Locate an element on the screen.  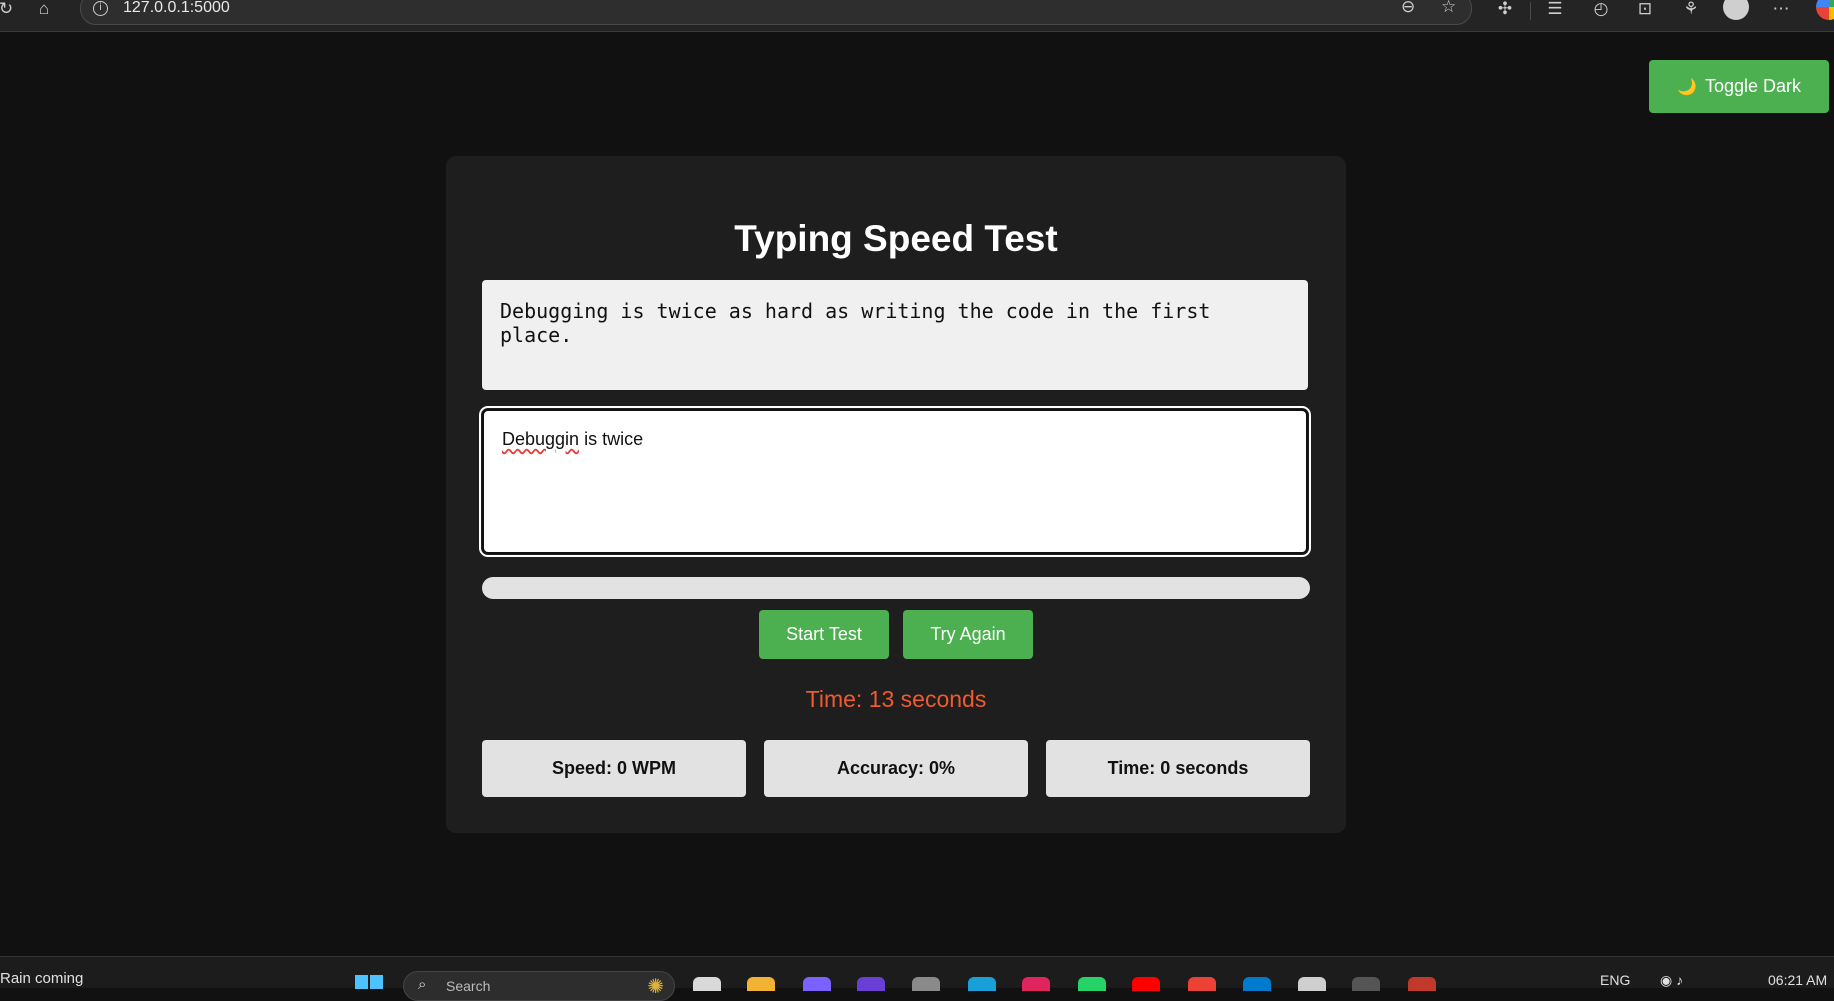
windows-start-icon is located at coordinates (369, 982).